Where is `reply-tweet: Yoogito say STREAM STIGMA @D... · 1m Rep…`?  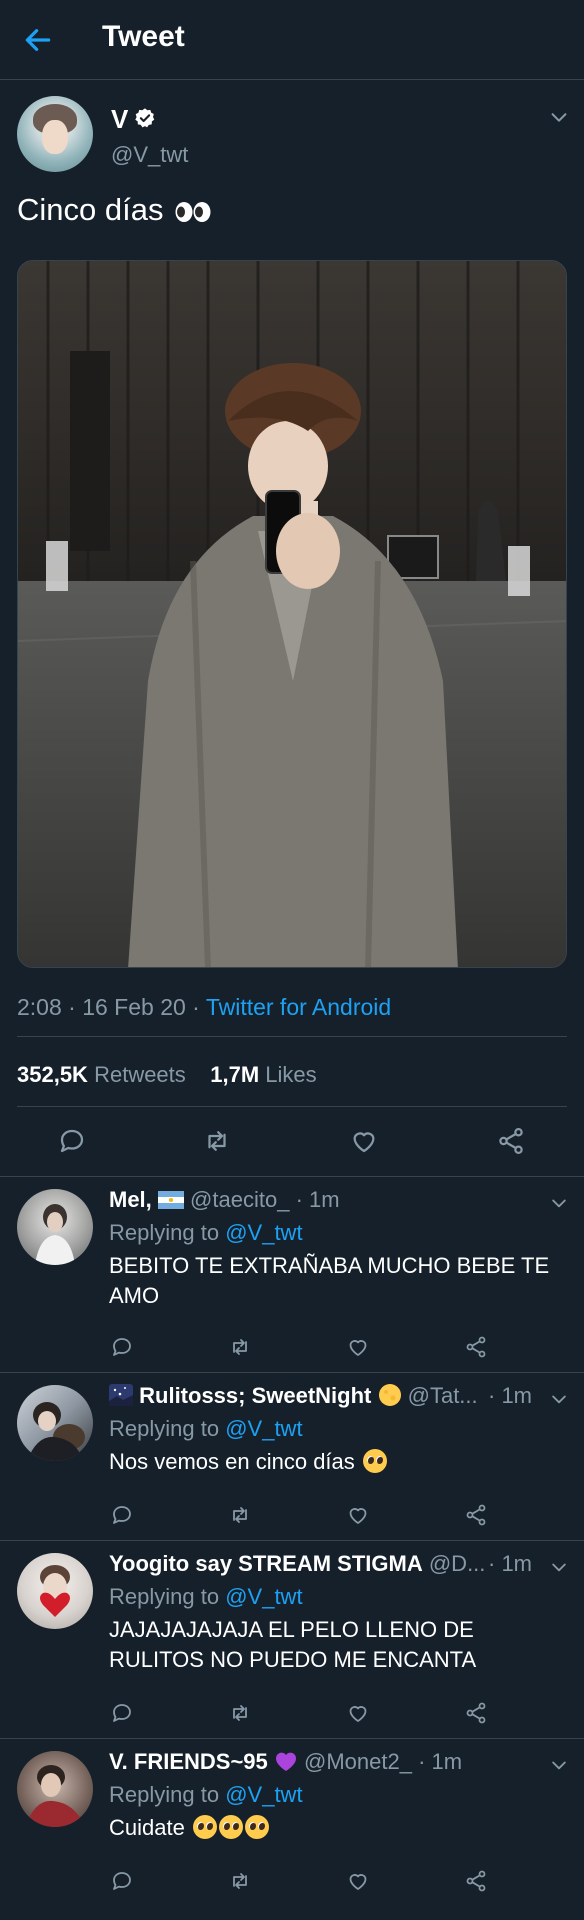
reply-tweet: Yoogito say STREAM STIGMA @D... · 1m Rep… is located at coordinates (292, 1640).